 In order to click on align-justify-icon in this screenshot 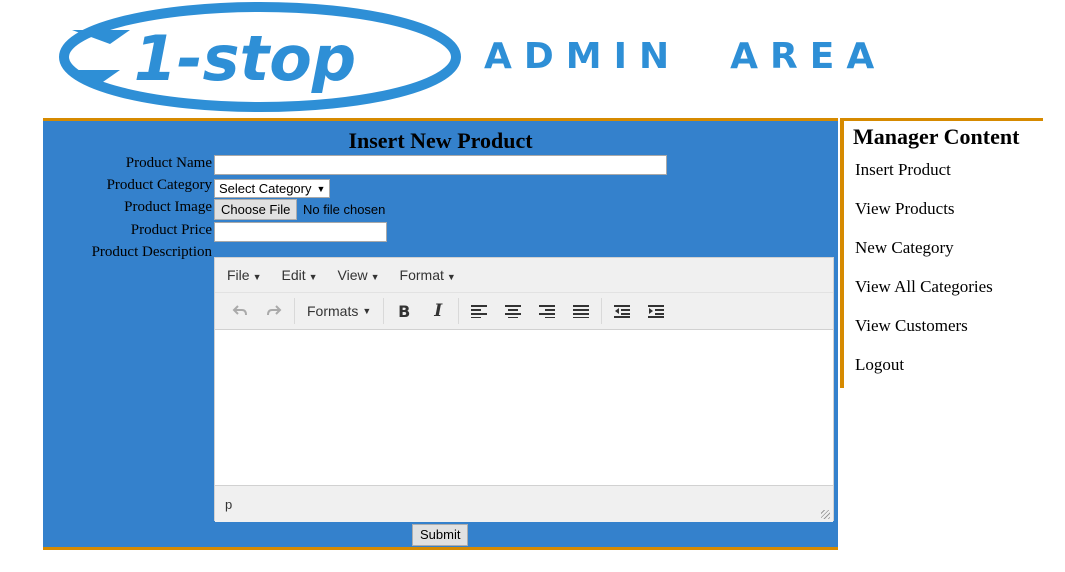, I will do `click(581, 311)`.